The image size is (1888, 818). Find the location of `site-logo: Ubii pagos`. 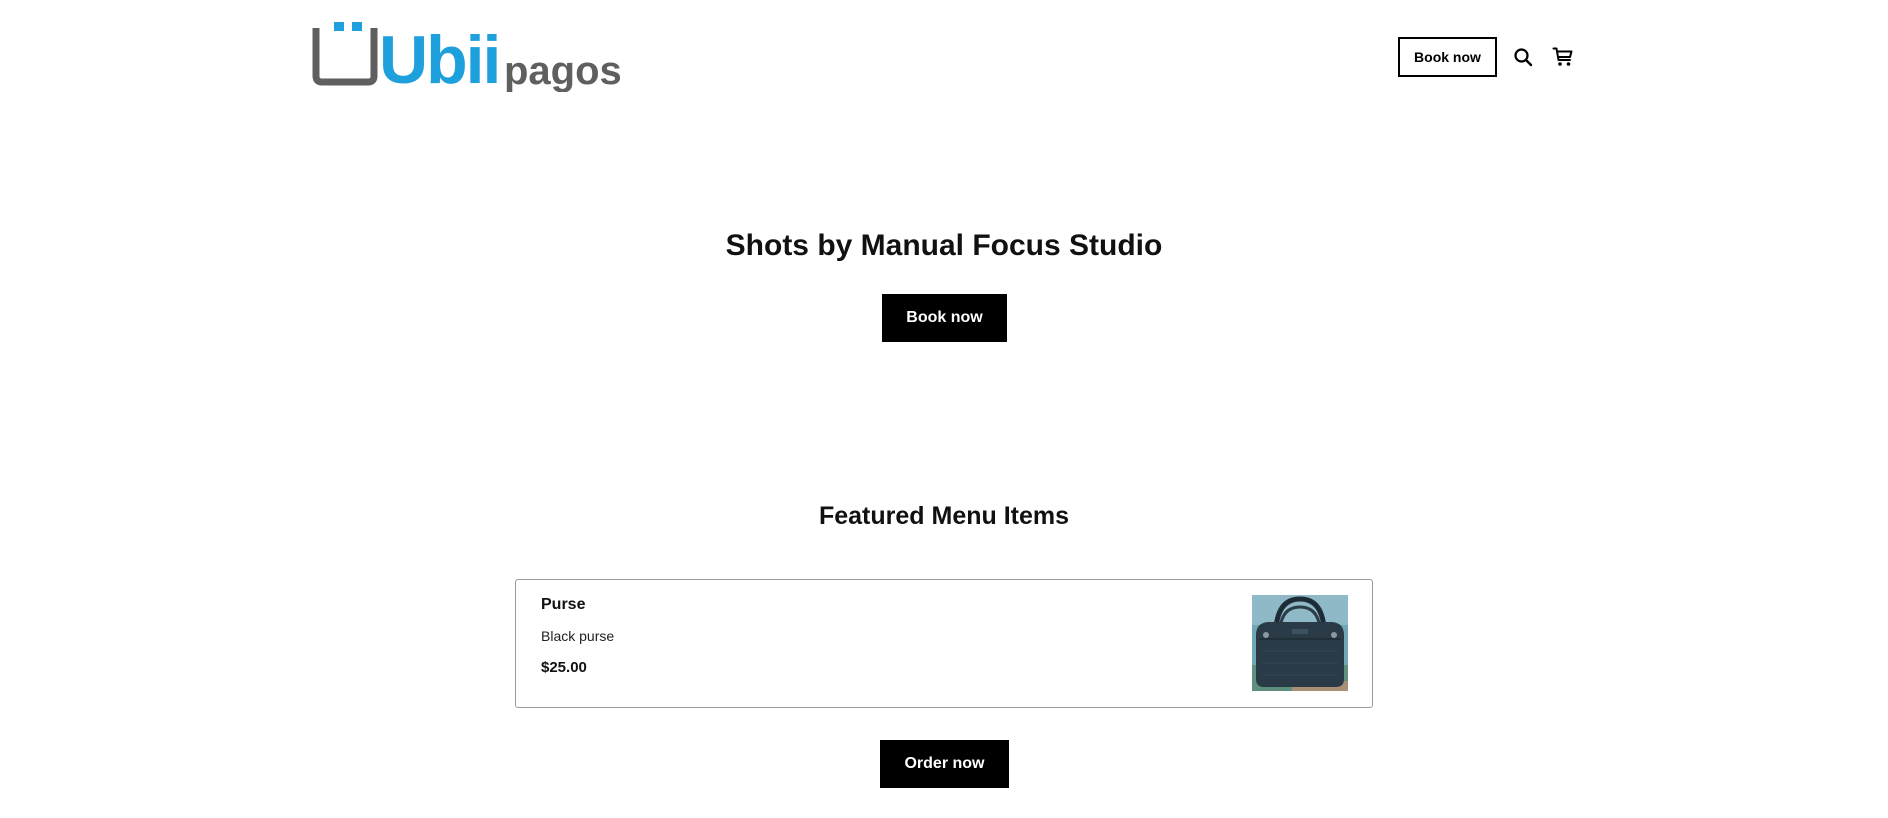

site-logo: Ubii pagos is located at coordinates (467, 57).